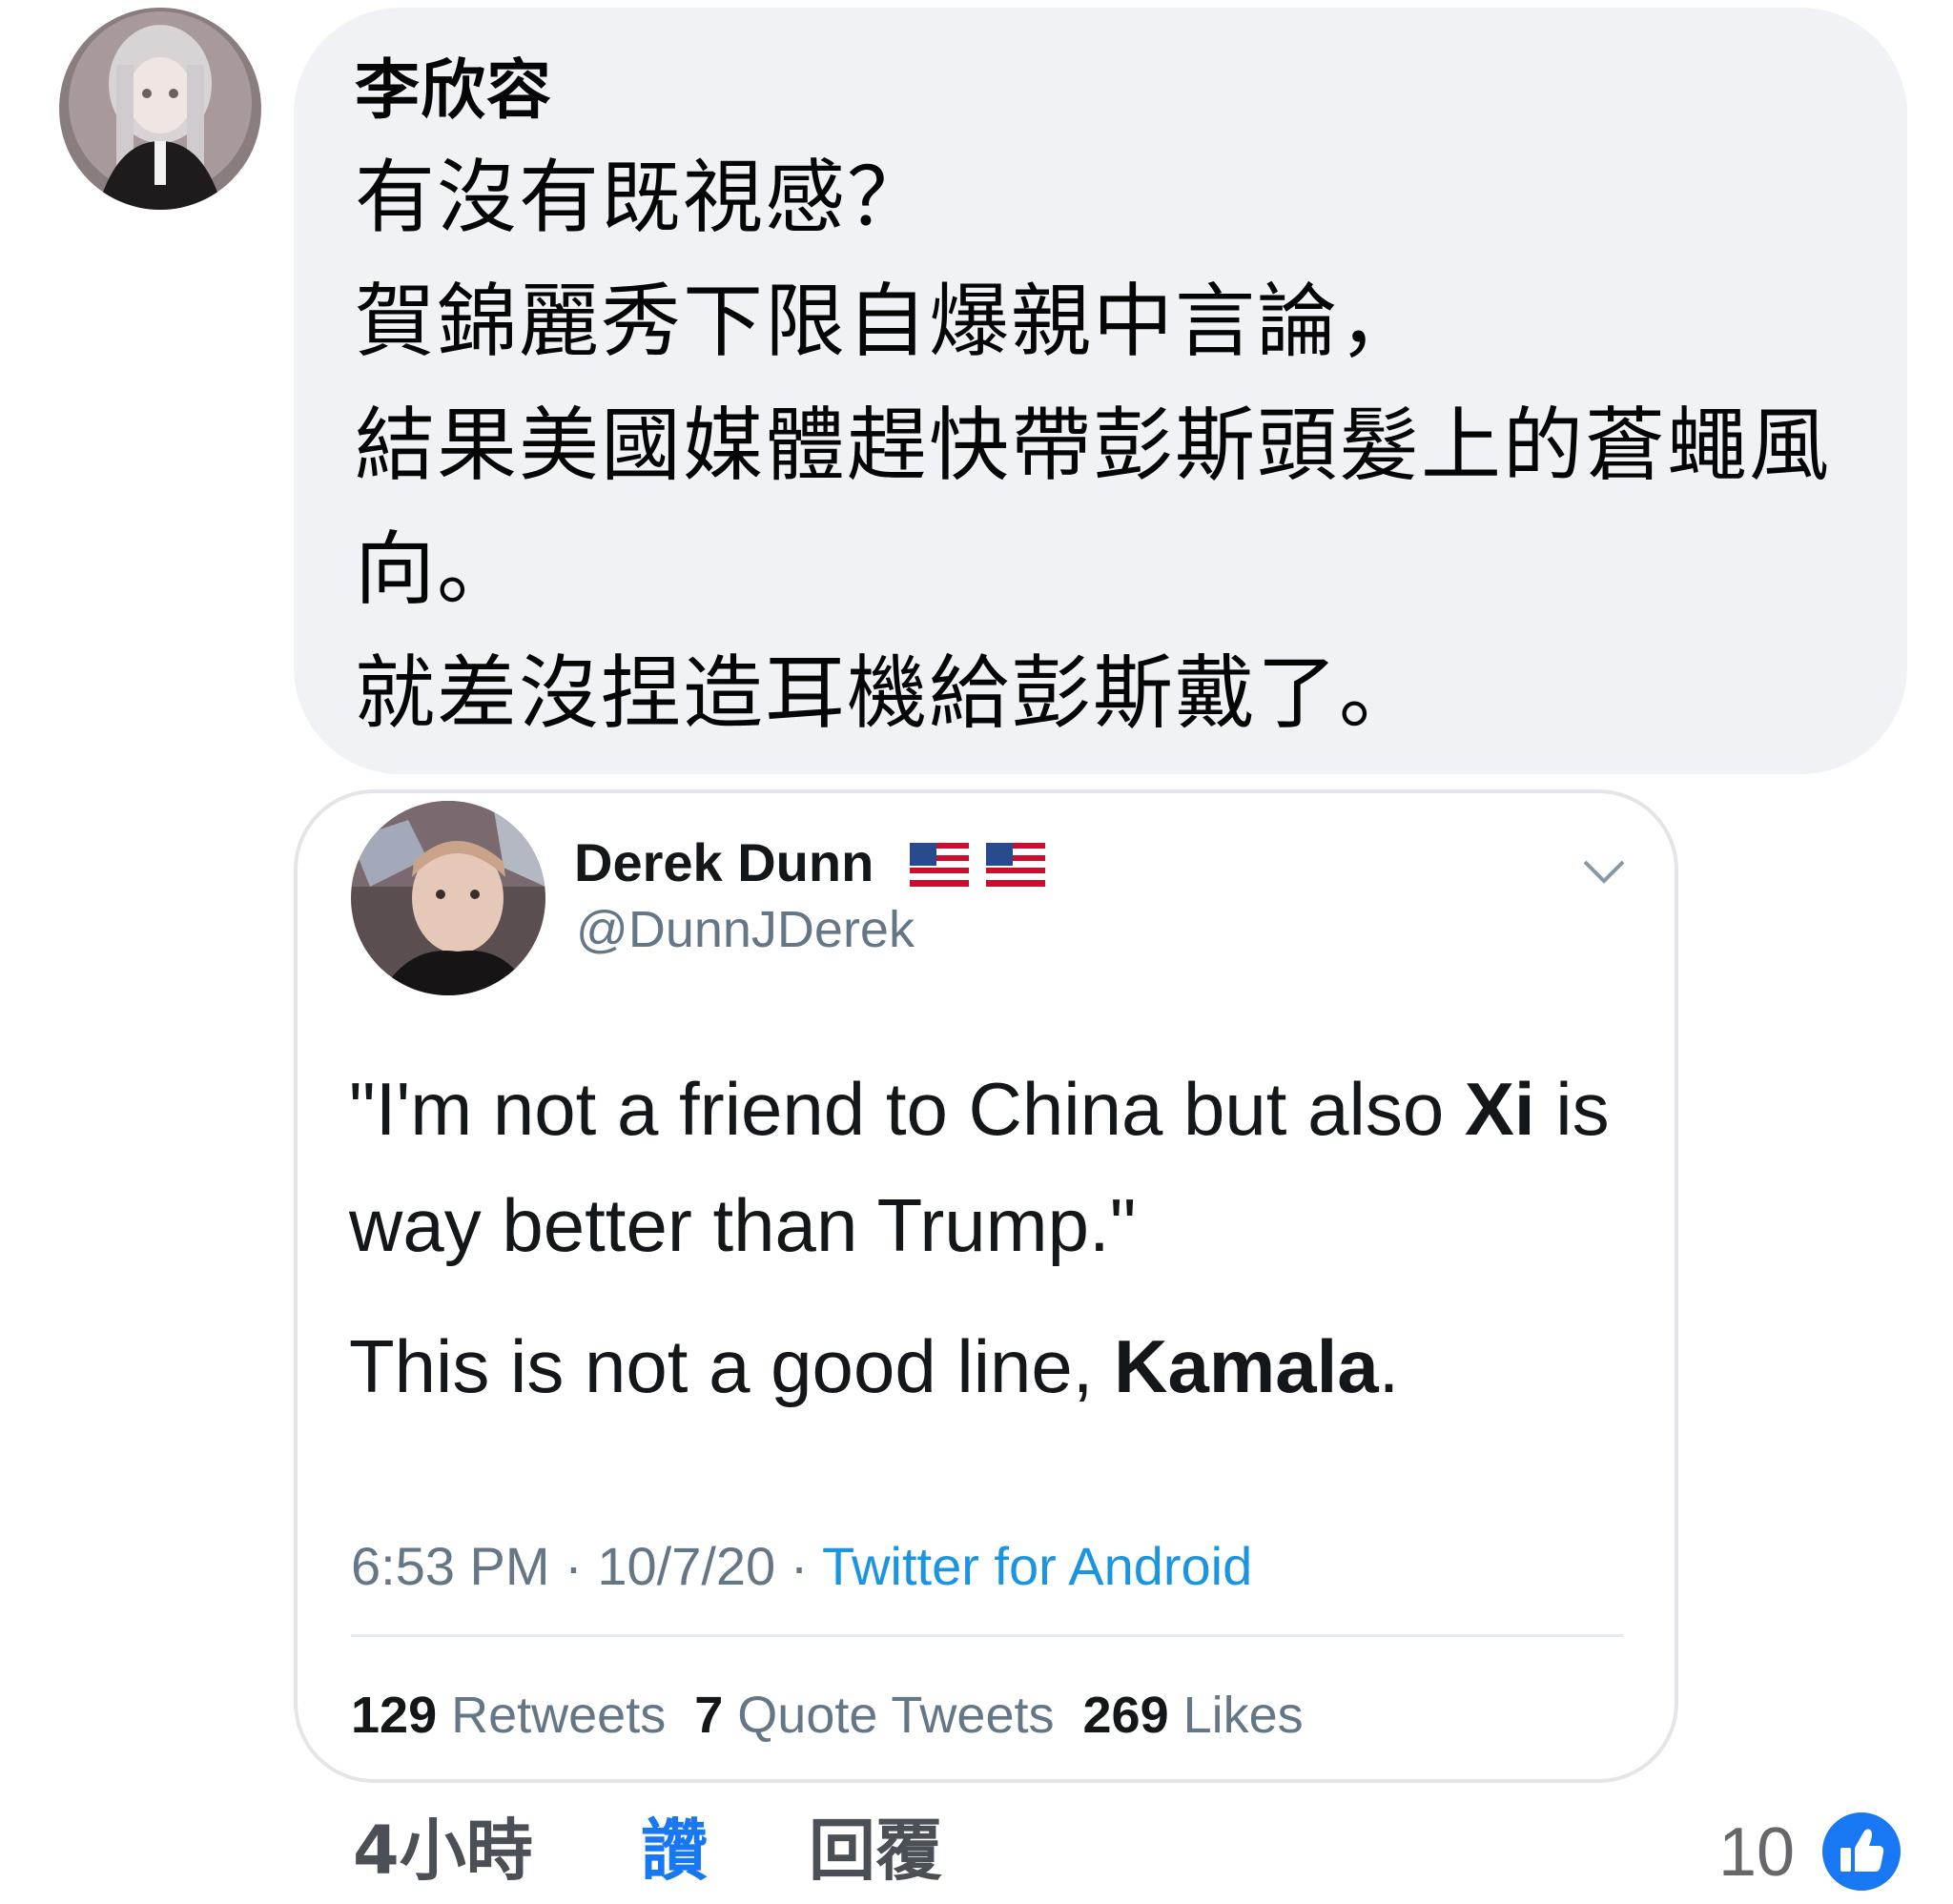  I want to click on tweet-text: ., so click(1389, 1366).